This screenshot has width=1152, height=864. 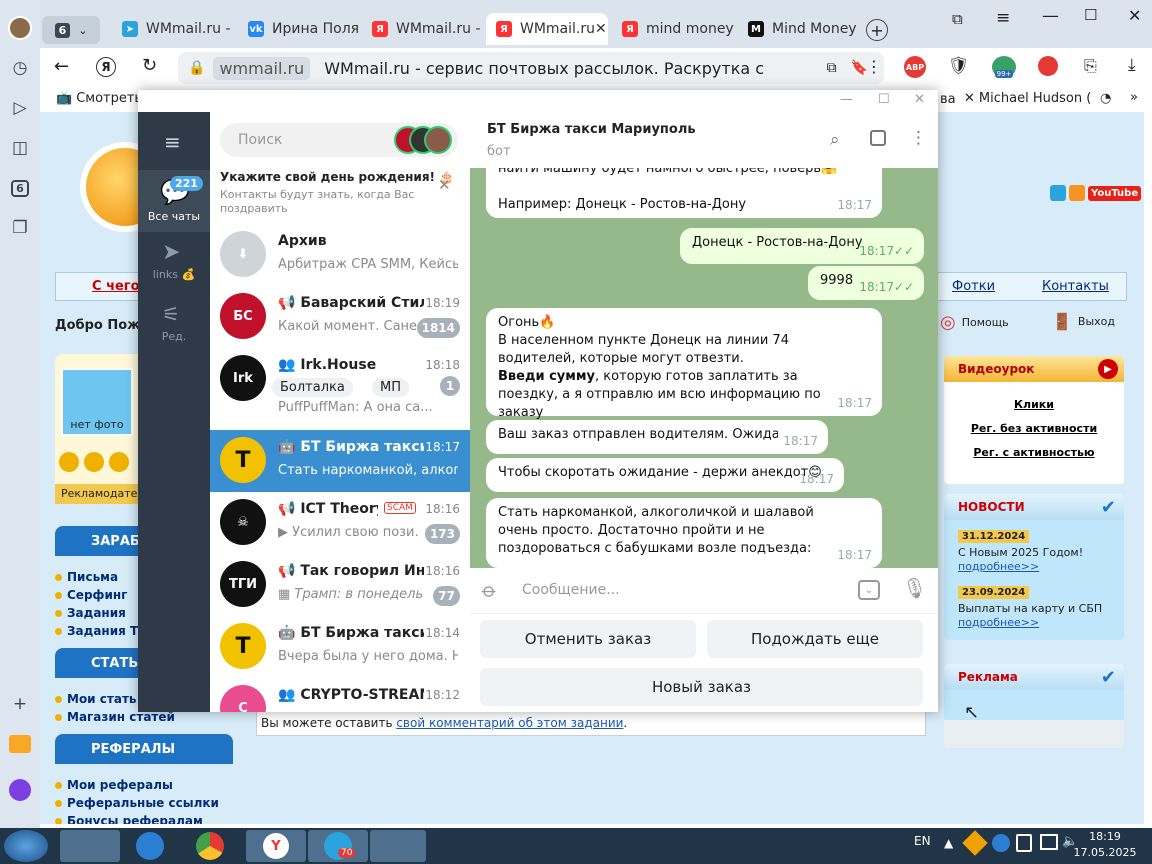 I want to click on tab-5: Яmind money, so click(x=673, y=29).